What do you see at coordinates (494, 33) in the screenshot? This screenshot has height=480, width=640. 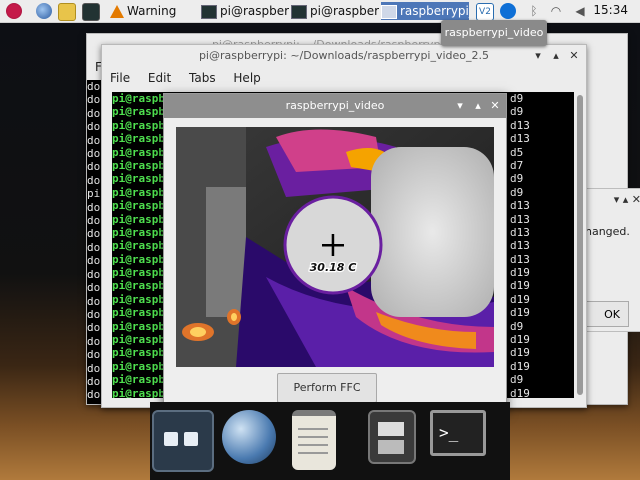 I see `task-tooltip: raspberrypi_video` at bounding box center [494, 33].